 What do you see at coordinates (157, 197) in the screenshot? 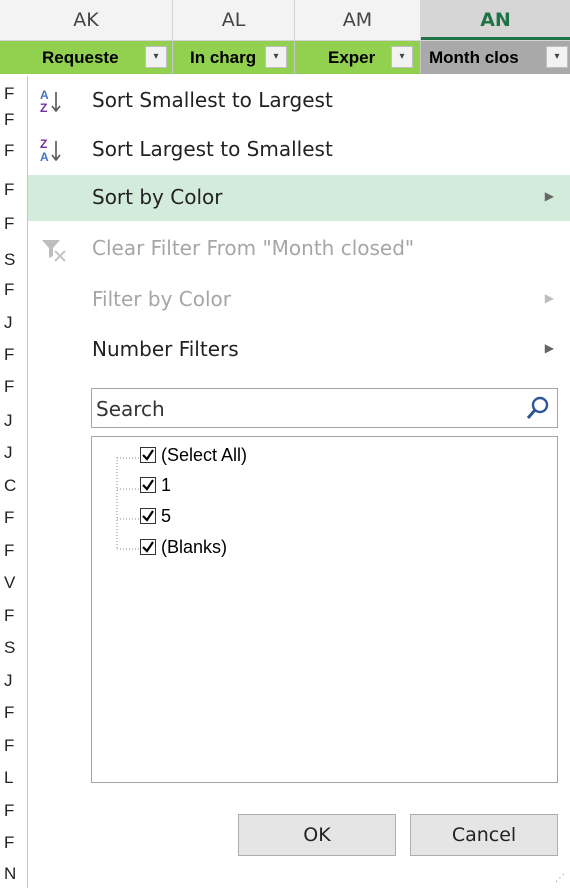
I see `menu-item-label: Sort by Color` at bounding box center [157, 197].